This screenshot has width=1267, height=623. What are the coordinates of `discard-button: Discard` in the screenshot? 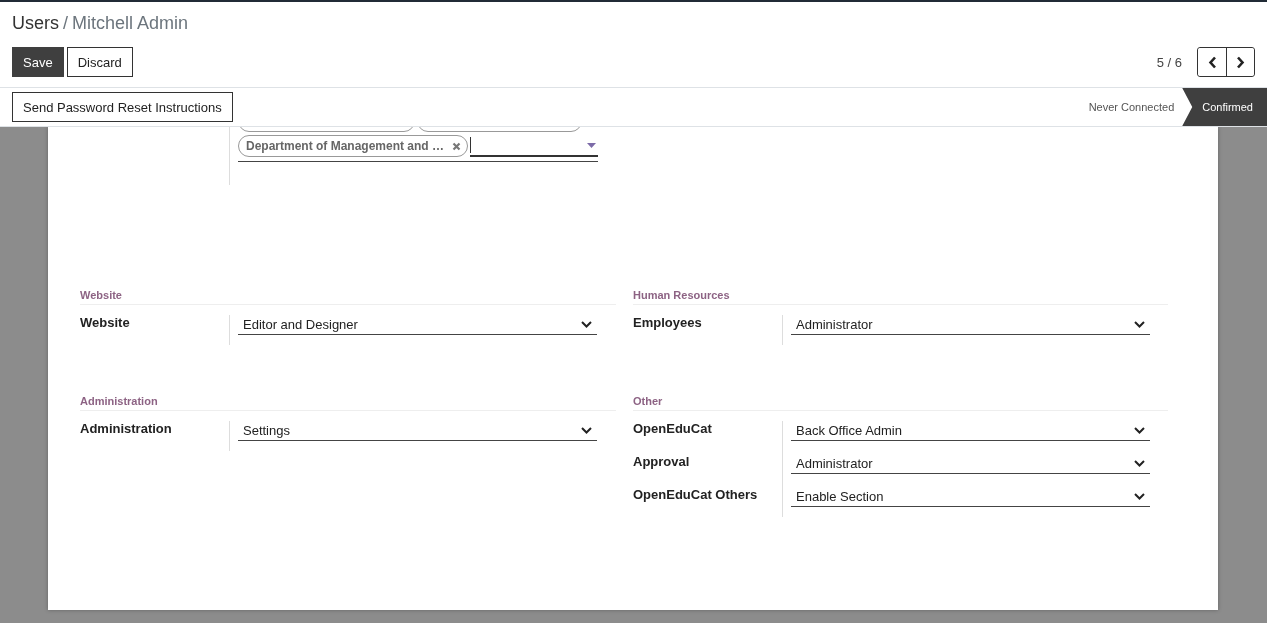 It's located at (99, 62).